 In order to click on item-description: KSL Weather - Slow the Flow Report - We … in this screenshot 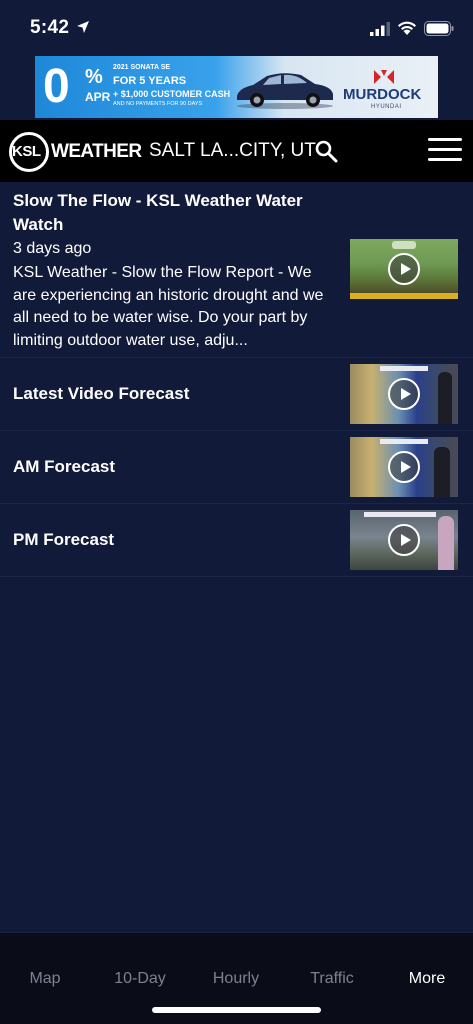, I will do `click(168, 306)`.